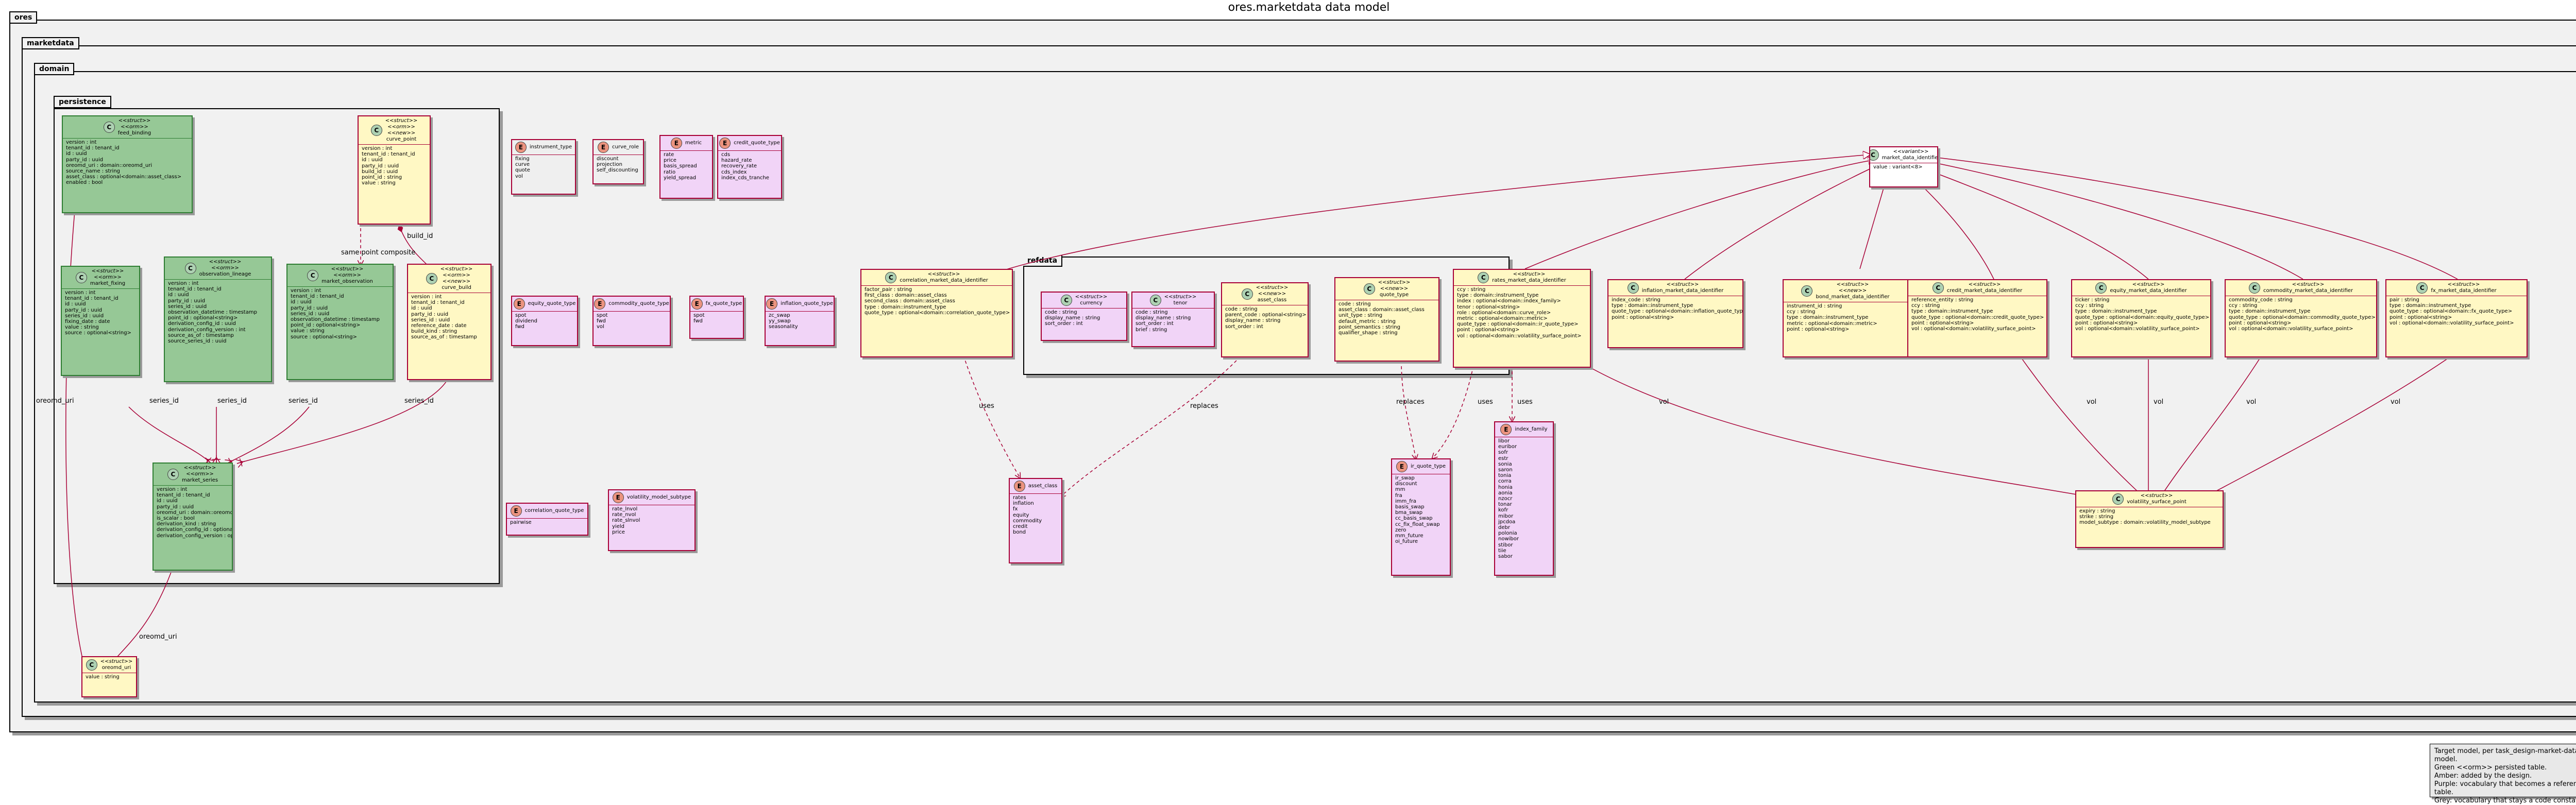 Image resolution: width=2576 pixels, height=805 pixels. I want to click on edge-fx-variant, so click(2188, 218).